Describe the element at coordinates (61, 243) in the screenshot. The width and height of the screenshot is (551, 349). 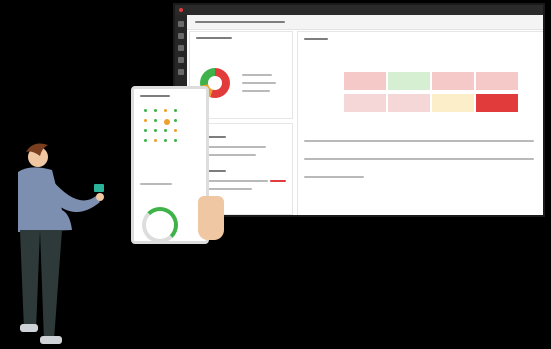
I see `person-illustration` at that location.